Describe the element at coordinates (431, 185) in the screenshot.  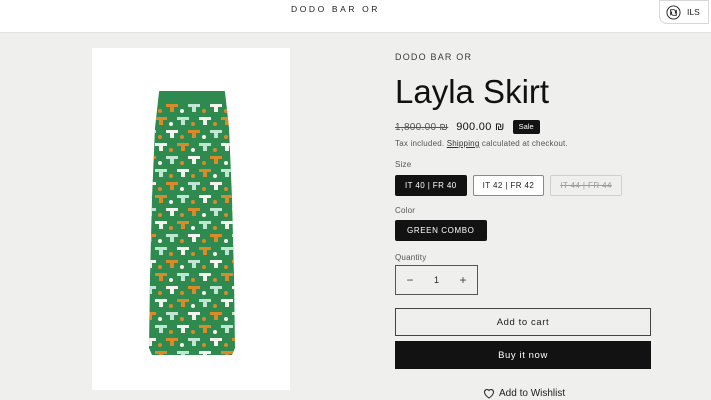
I see `size-option-it40: IT 40 | FR 40` at that location.